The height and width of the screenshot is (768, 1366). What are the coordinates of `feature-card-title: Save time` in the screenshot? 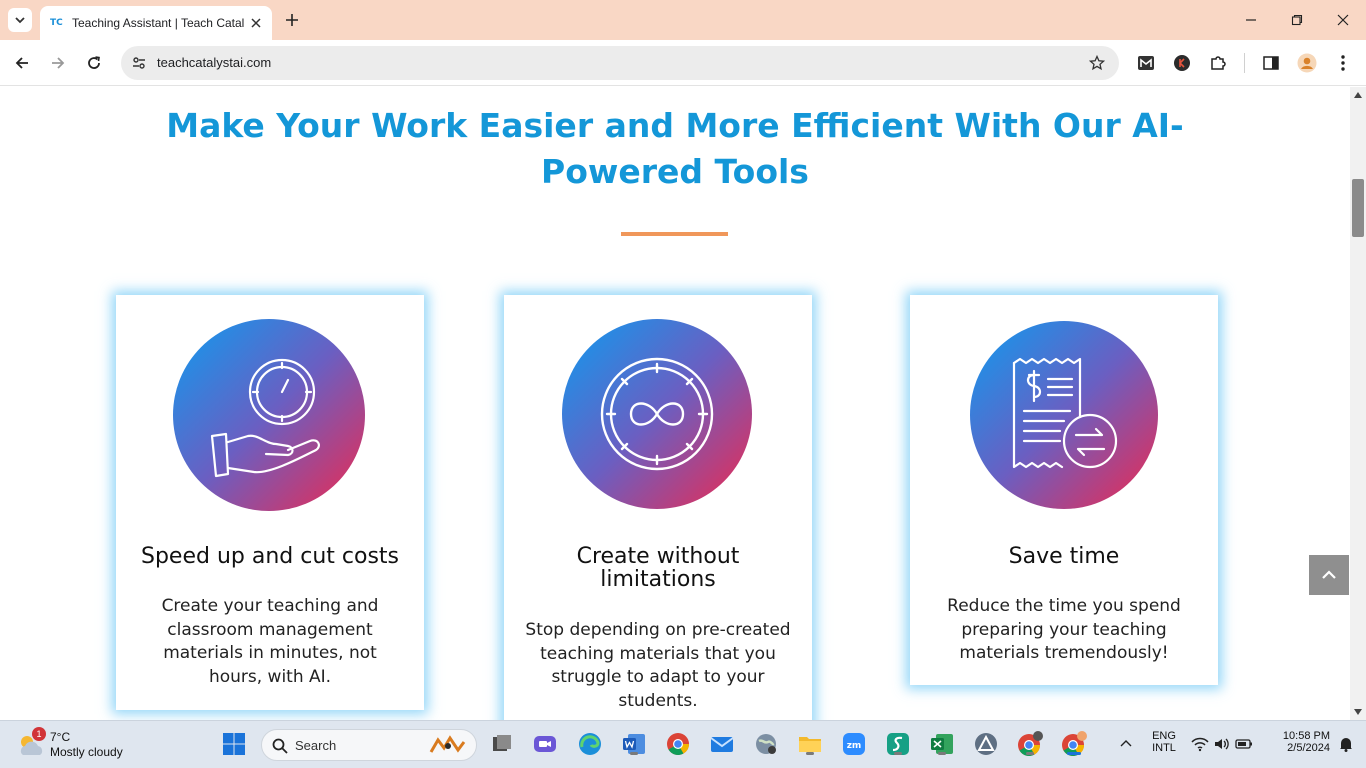 It's located at (1064, 556).